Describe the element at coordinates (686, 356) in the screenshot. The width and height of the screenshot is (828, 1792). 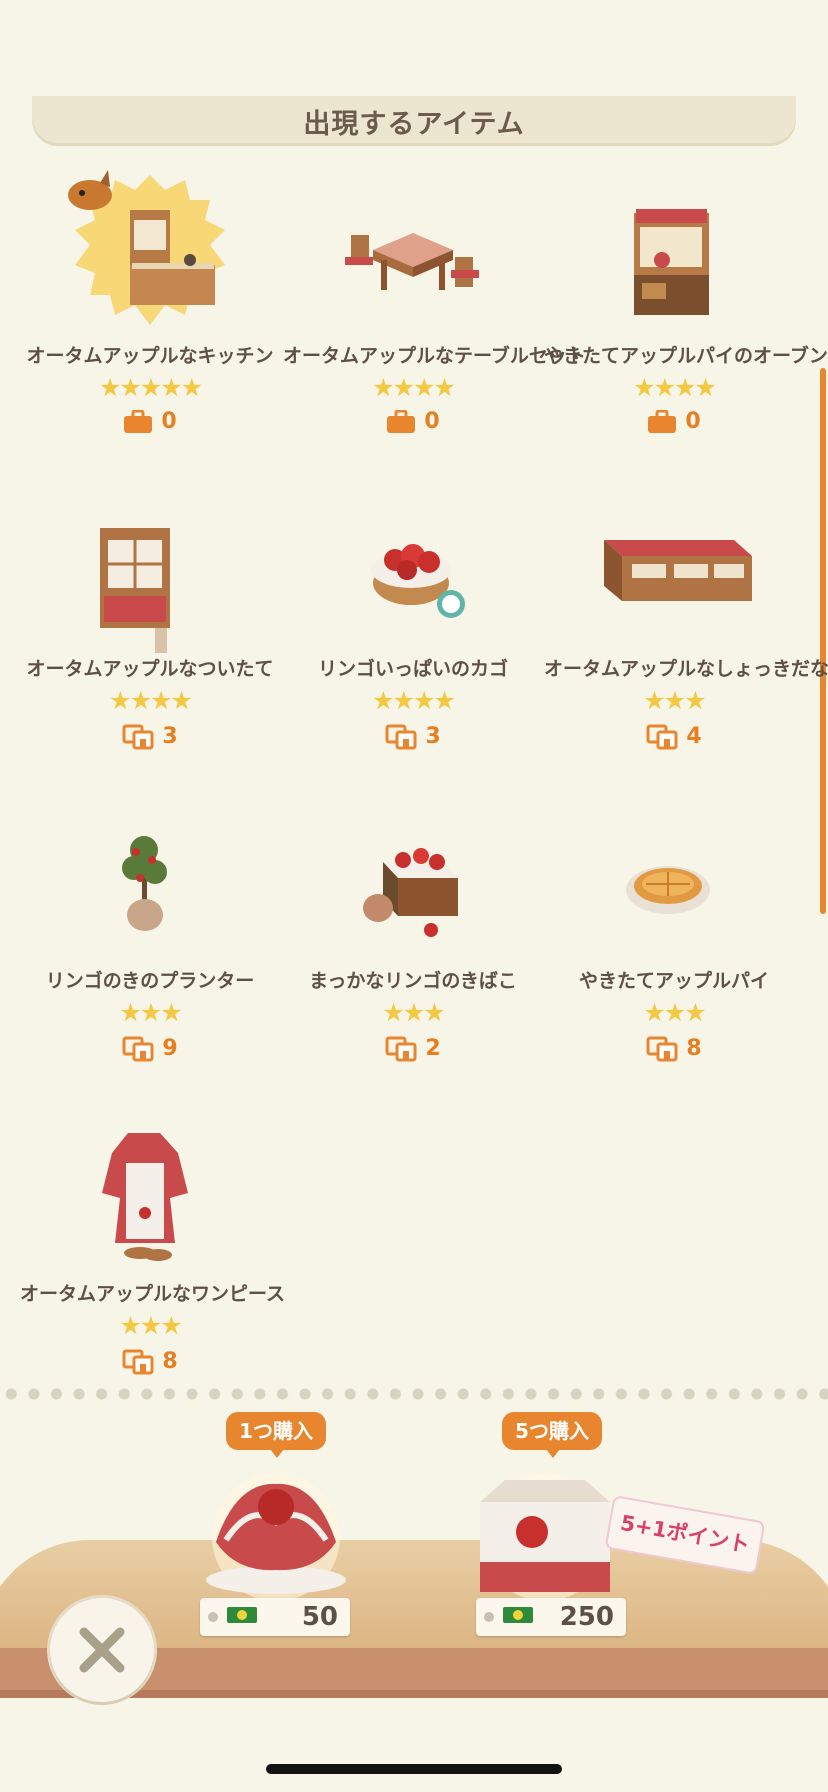
I see `item-name: やきたてアップルパイのオーブン` at that location.